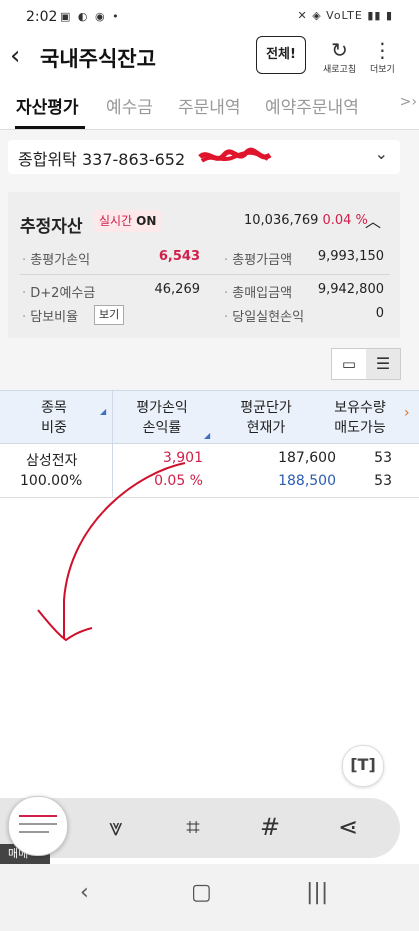  What do you see at coordinates (193, 827) in the screenshot?
I see `crop-edit-icon: ⌗` at bounding box center [193, 827].